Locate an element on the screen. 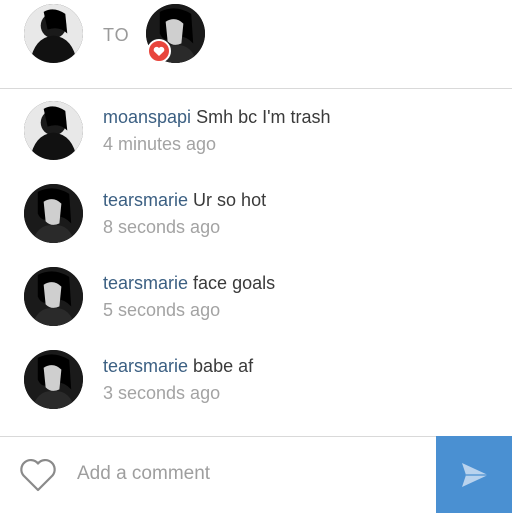  comment-body: moanspapi Smh bc I'm trash is located at coordinates (217, 117).